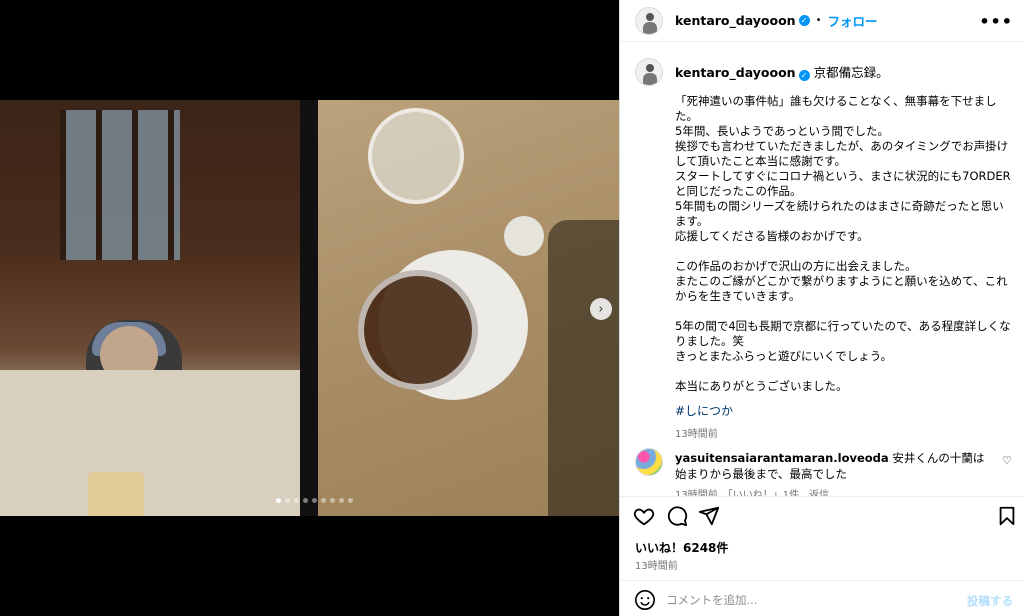  I want to click on follow-button: フォロー, so click(852, 20).